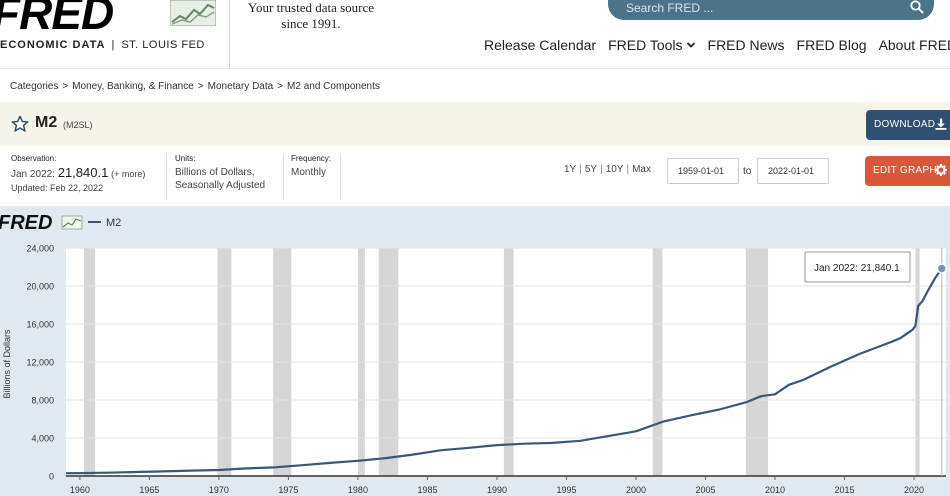 Image resolution: width=950 pixels, height=496 pixels. Describe the element at coordinates (26, 223) in the screenshot. I see `chart-fred-logo: FRED` at that location.